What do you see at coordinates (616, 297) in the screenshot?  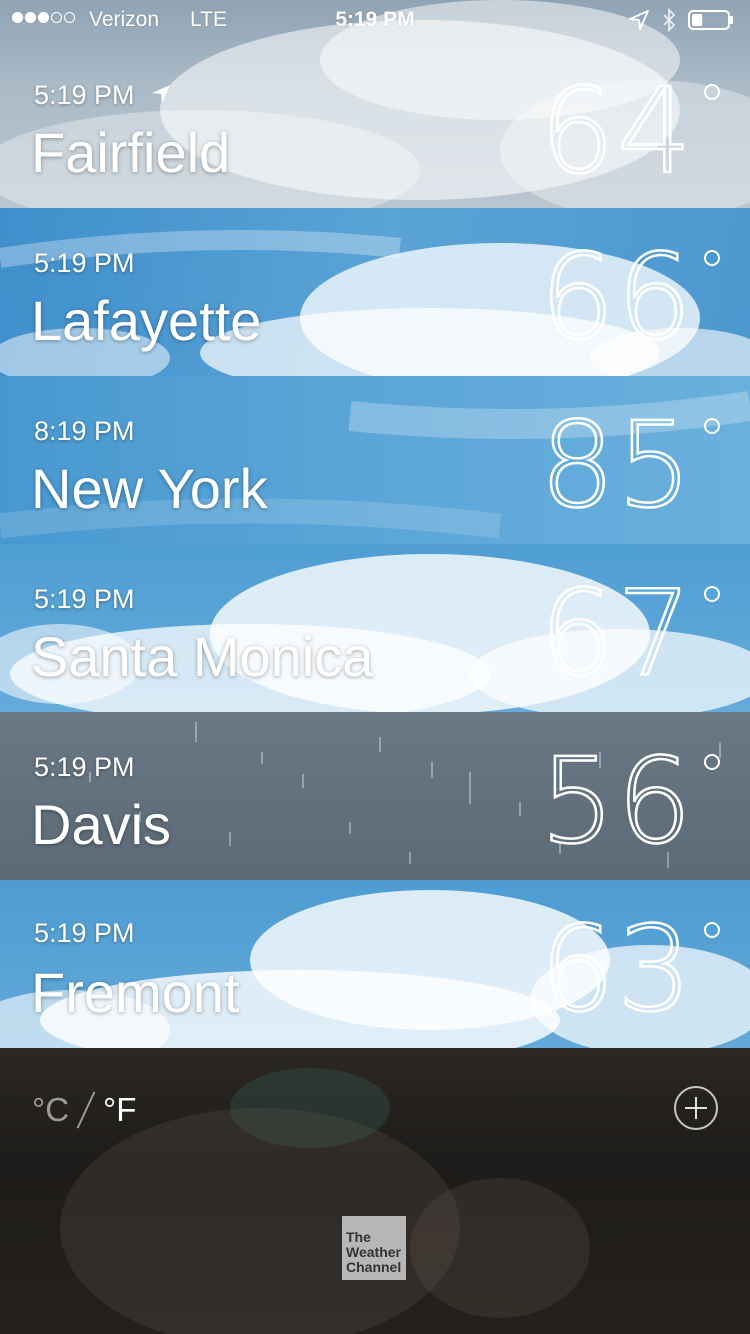 I see `city-temperature: 66` at bounding box center [616, 297].